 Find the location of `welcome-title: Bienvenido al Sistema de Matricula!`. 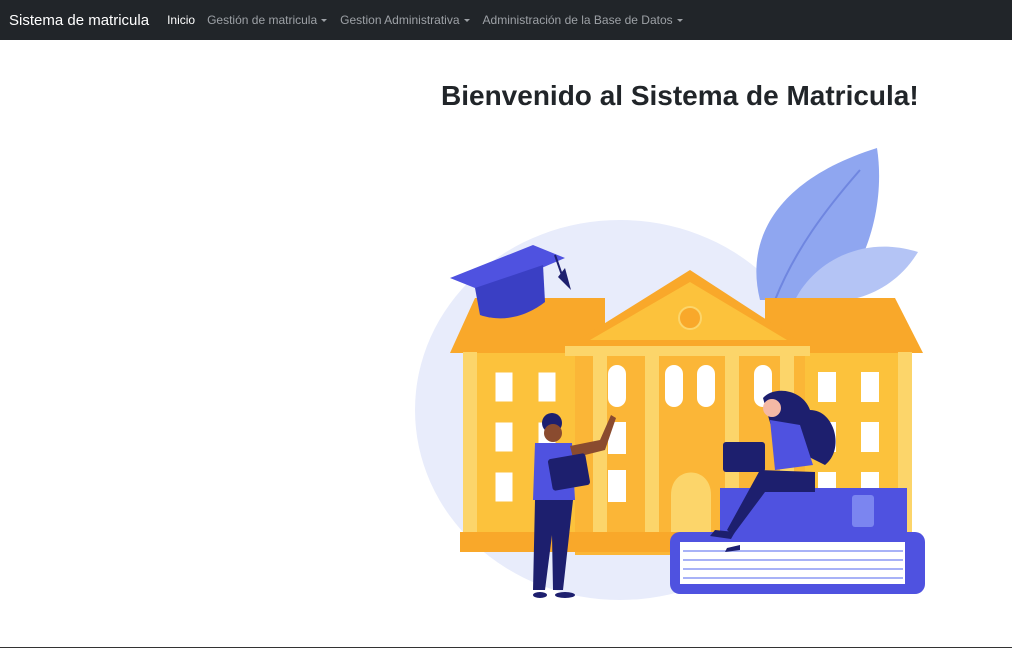

welcome-title: Bienvenido al Sistema de Matricula! is located at coordinates (680, 95).